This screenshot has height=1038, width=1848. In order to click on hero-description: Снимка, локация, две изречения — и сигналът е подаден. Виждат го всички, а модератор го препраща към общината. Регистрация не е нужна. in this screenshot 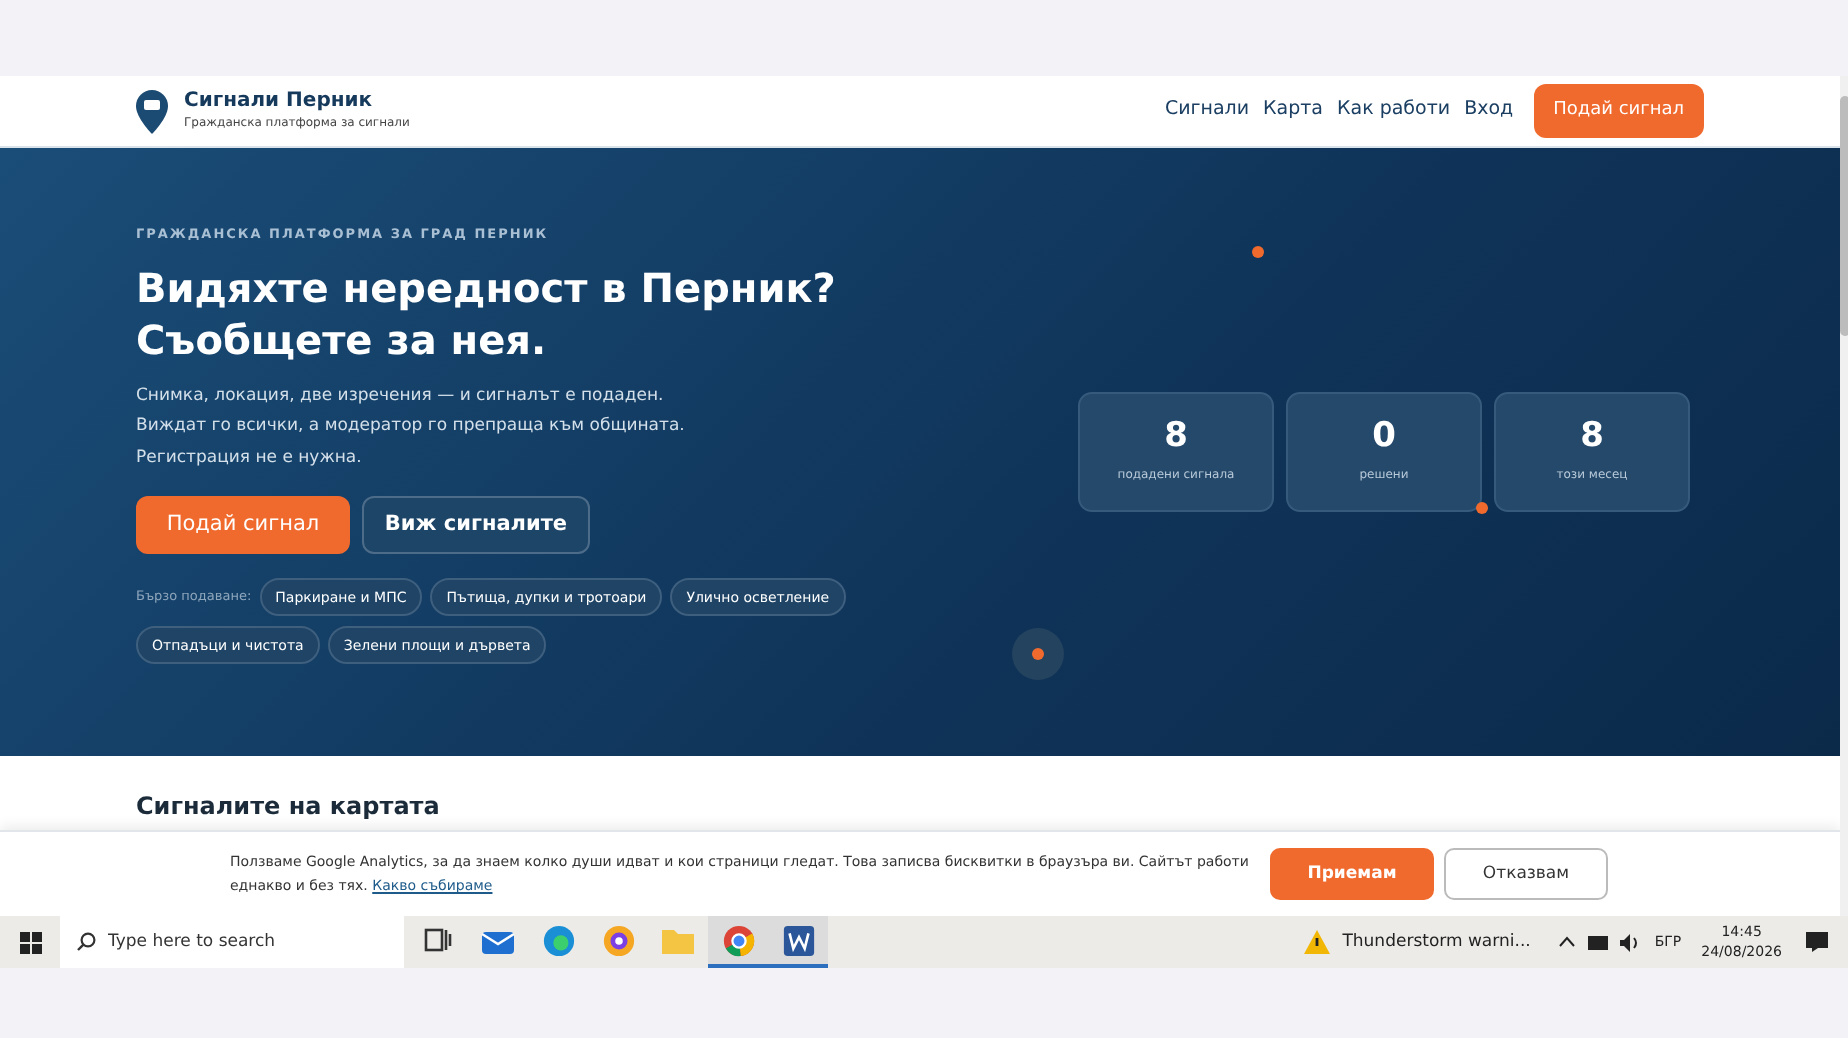, I will do `click(411, 427)`.